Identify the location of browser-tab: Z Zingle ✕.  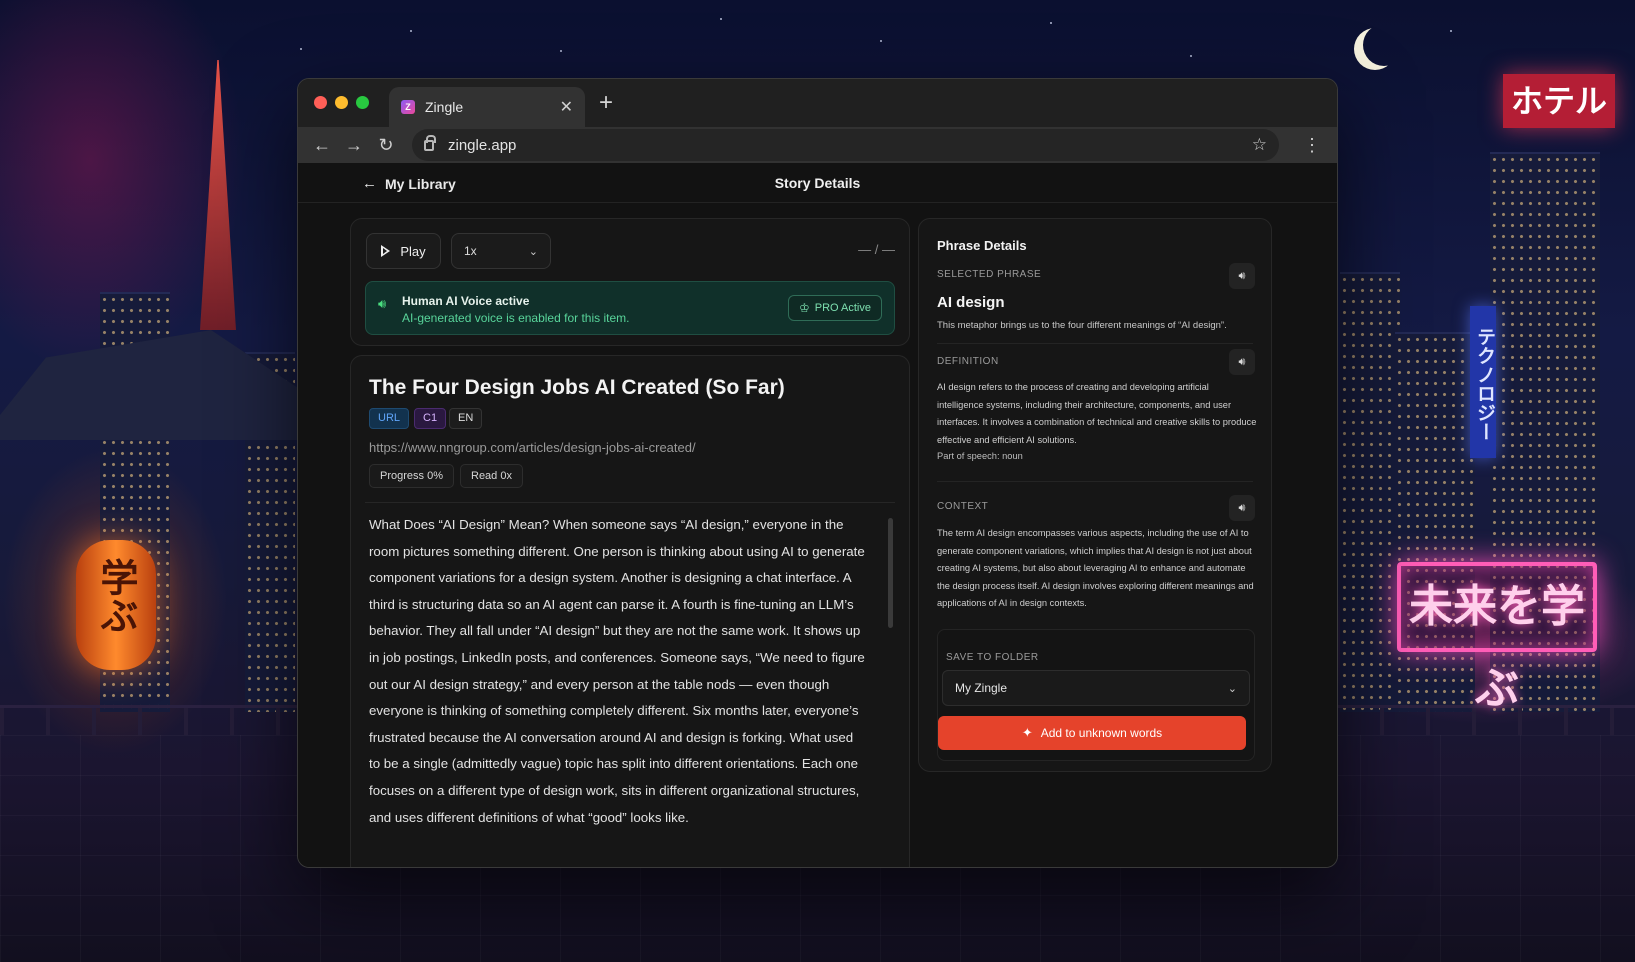
(487, 107).